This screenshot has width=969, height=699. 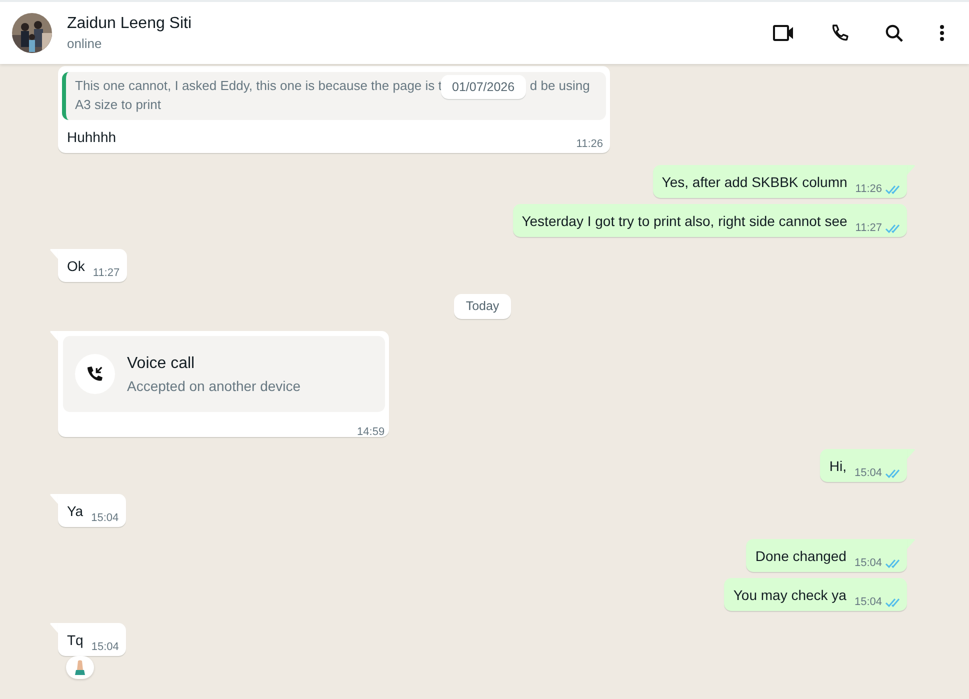 What do you see at coordinates (75, 640) in the screenshot?
I see `message-text: Tq` at bounding box center [75, 640].